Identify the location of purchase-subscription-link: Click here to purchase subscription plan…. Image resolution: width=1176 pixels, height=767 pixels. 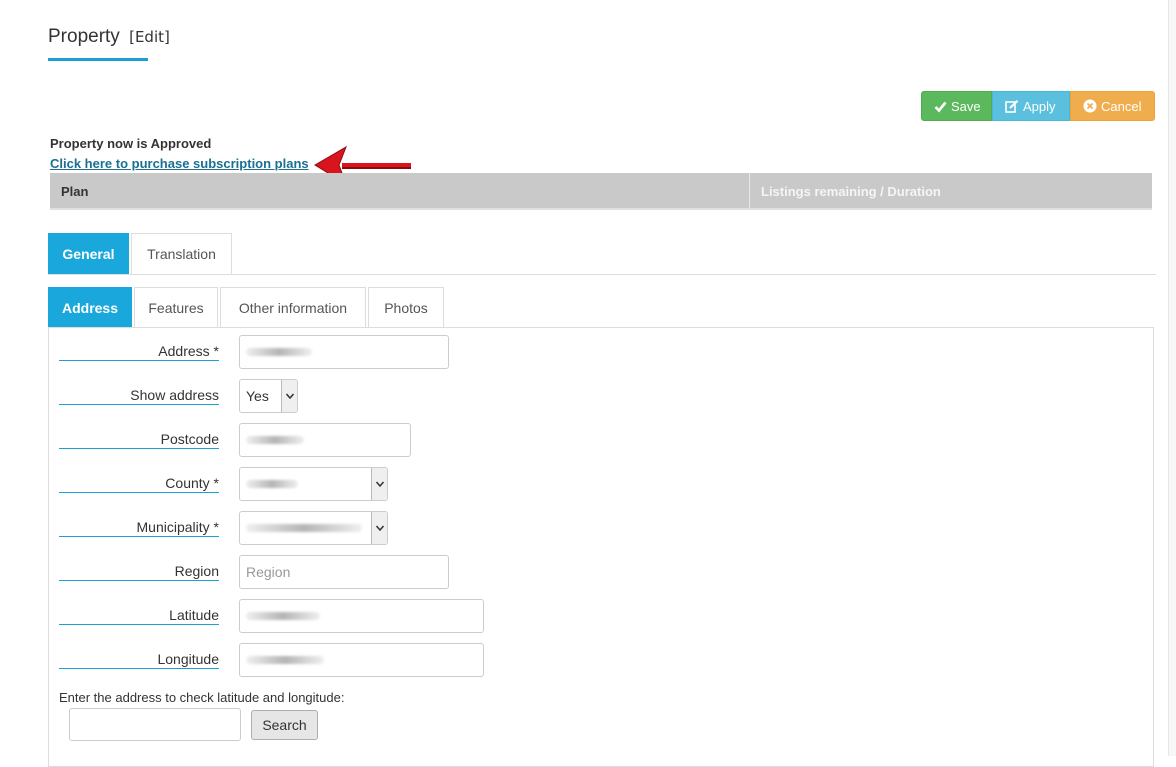
(179, 163).